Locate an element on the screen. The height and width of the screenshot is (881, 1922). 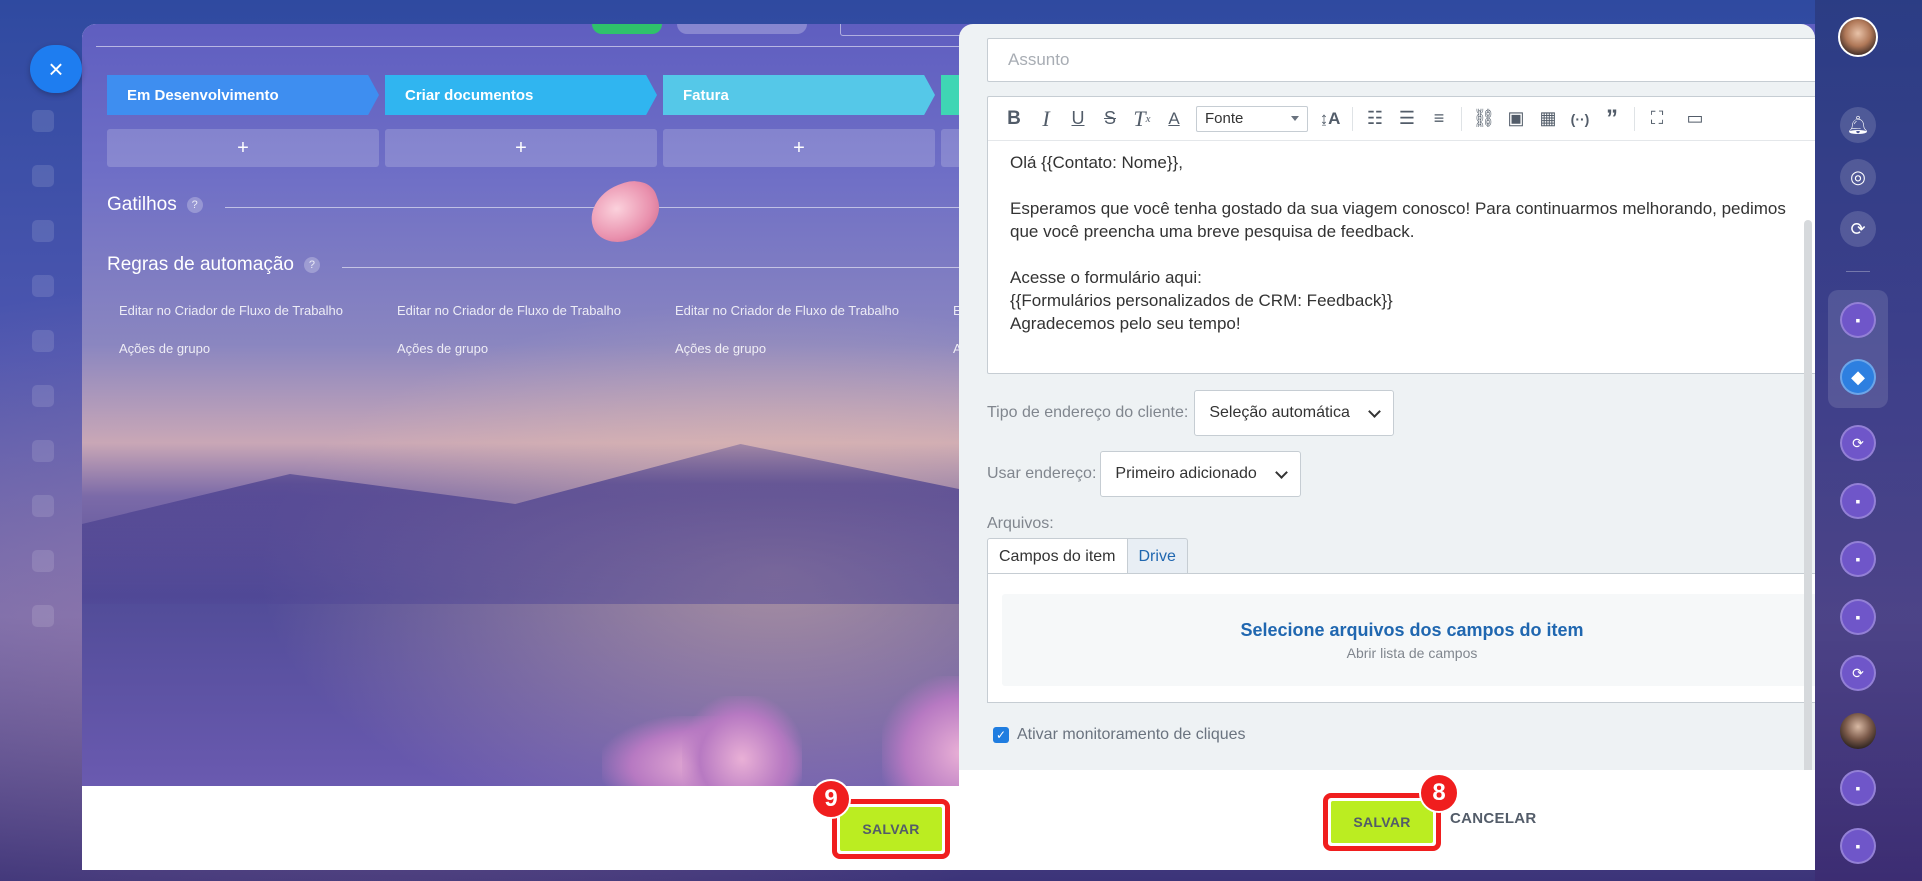
bookmark-icon: ◆ is located at coordinates (1858, 377).